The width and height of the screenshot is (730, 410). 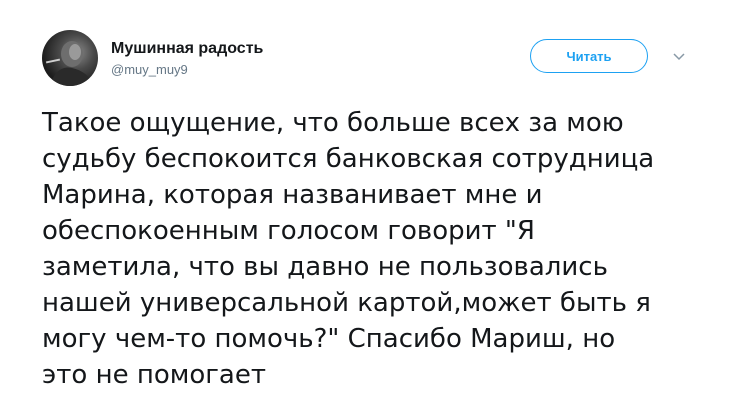 What do you see at coordinates (187, 49) in the screenshot?
I see `display-name: Мушинная радость` at bounding box center [187, 49].